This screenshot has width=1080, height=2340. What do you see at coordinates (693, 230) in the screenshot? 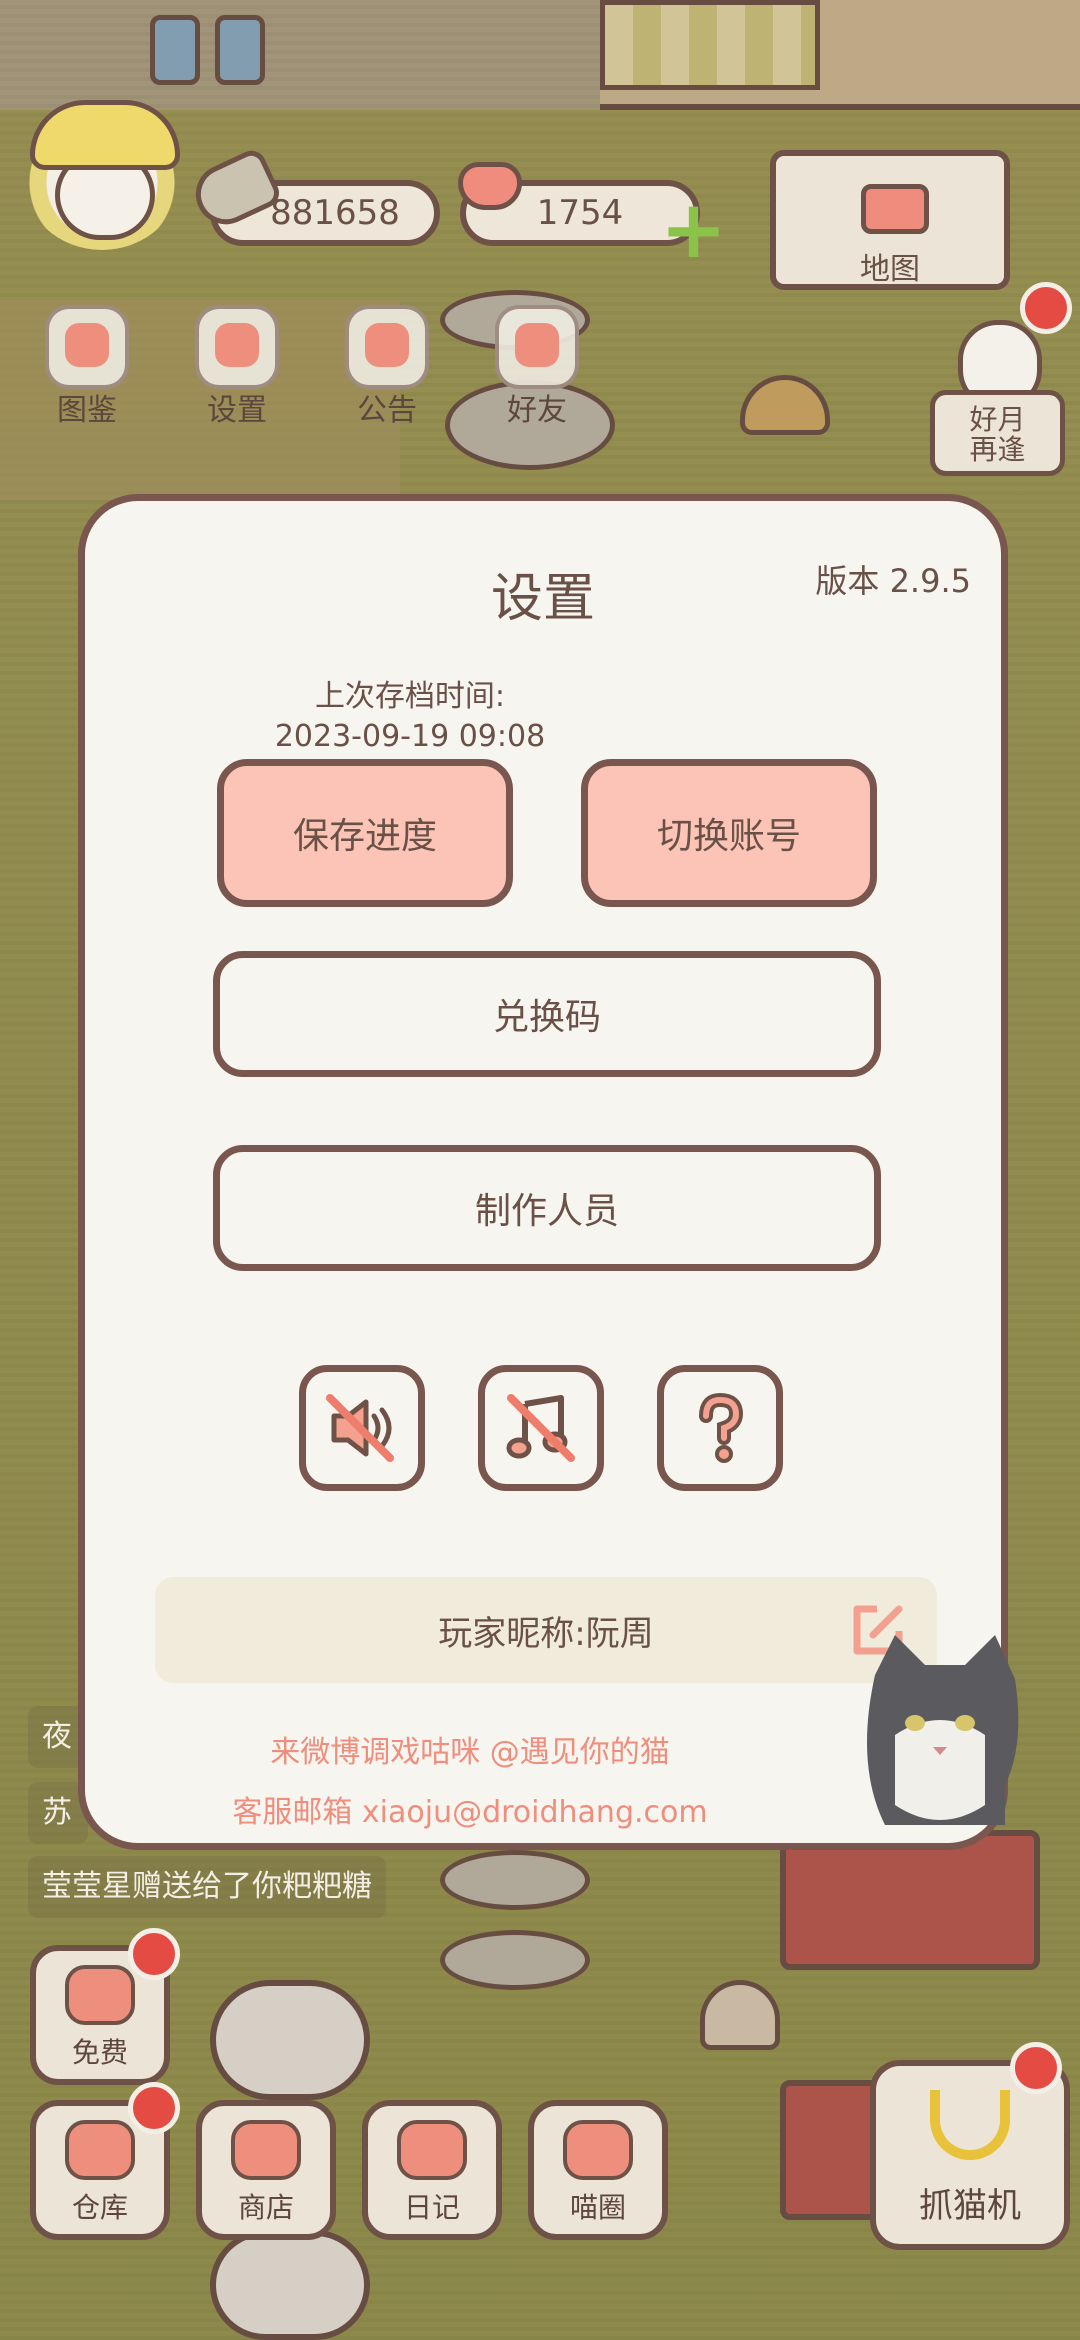
I see `add-hearts-button: +` at bounding box center [693, 230].